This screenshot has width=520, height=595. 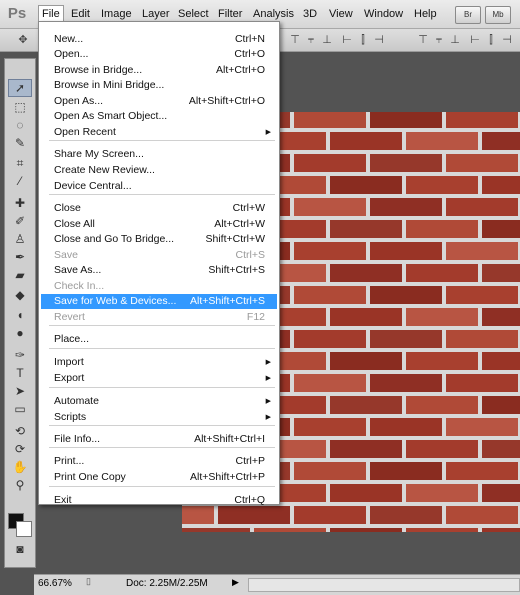 What do you see at coordinates (20, 257) in the screenshot?
I see `history-brush-tool-icon: ✒` at bounding box center [20, 257].